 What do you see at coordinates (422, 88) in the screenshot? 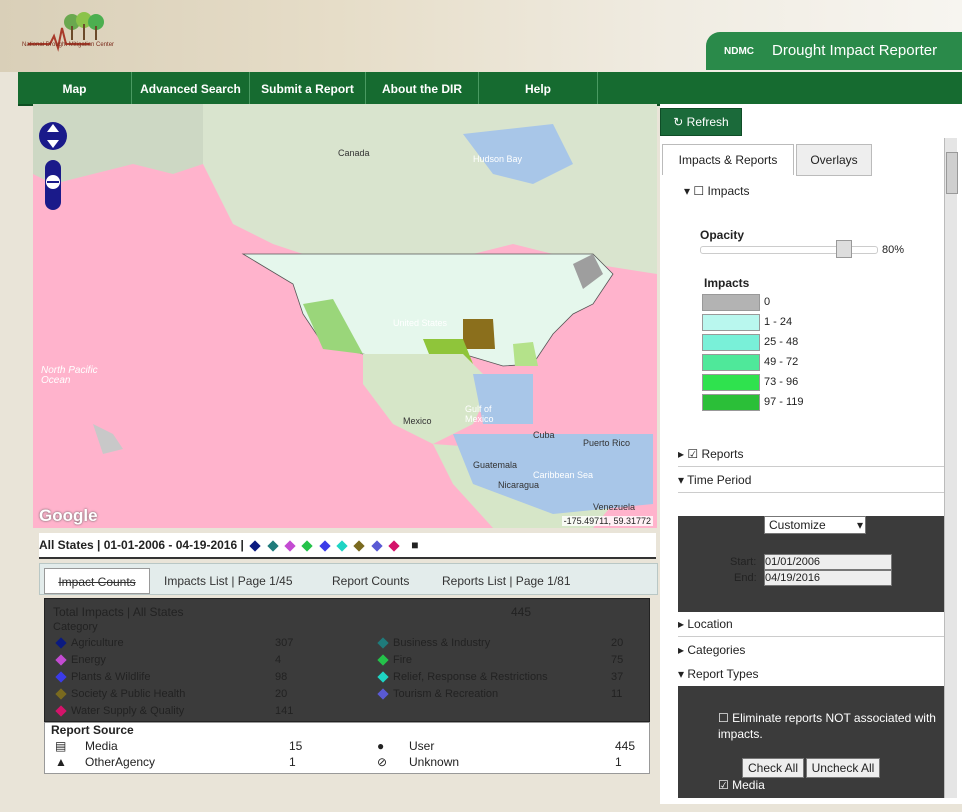
I see `nav-about: About the DIR` at bounding box center [422, 88].